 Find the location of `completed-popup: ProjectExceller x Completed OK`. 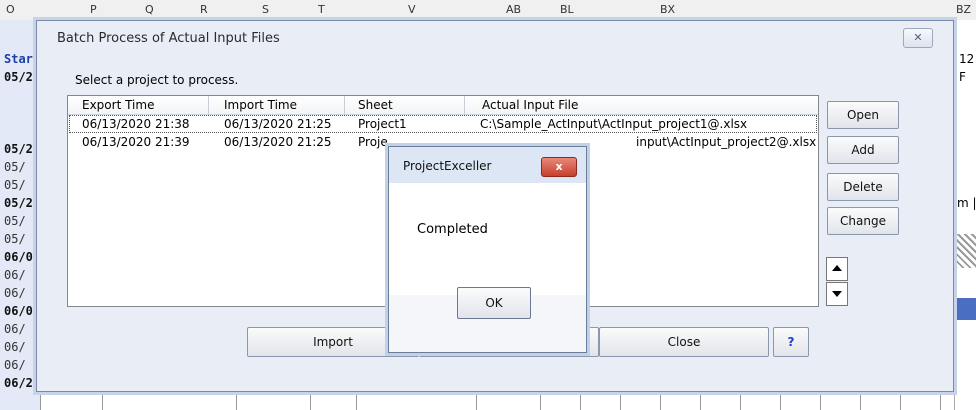

completed-popup: ProjectExceller x Completed OK is located at coordinates (487, 249).